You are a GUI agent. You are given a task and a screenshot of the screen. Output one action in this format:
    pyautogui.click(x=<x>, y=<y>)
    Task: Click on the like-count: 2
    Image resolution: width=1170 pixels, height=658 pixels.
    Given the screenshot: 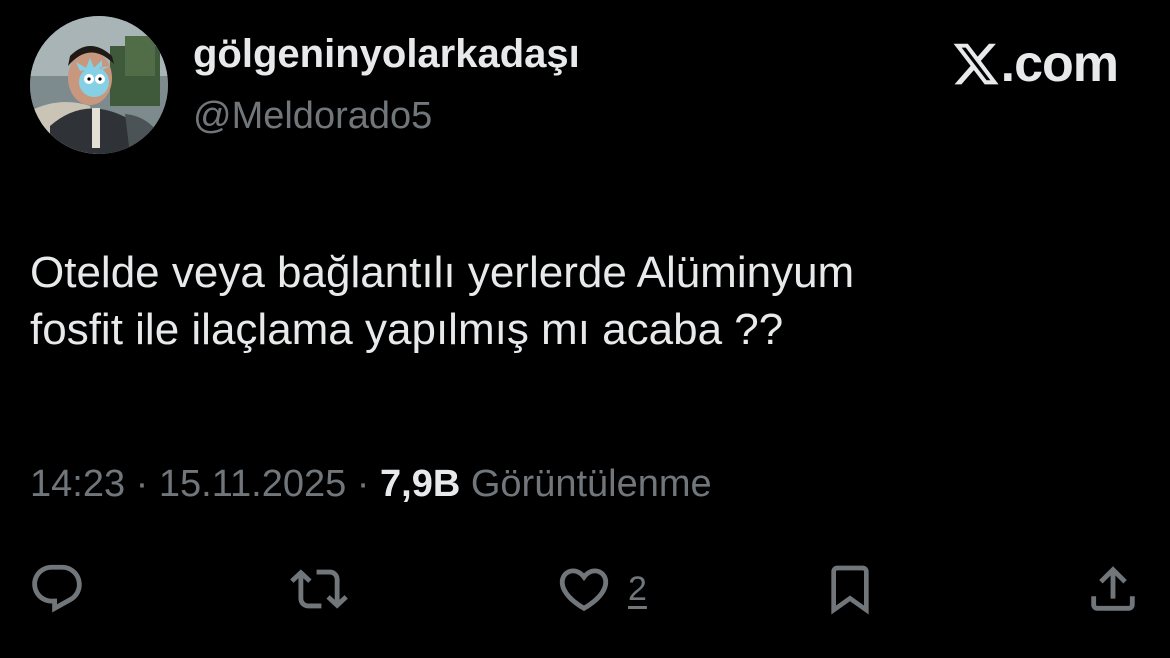 What is the action you would take?
    pyautogui.click(x=637, y=589)
    